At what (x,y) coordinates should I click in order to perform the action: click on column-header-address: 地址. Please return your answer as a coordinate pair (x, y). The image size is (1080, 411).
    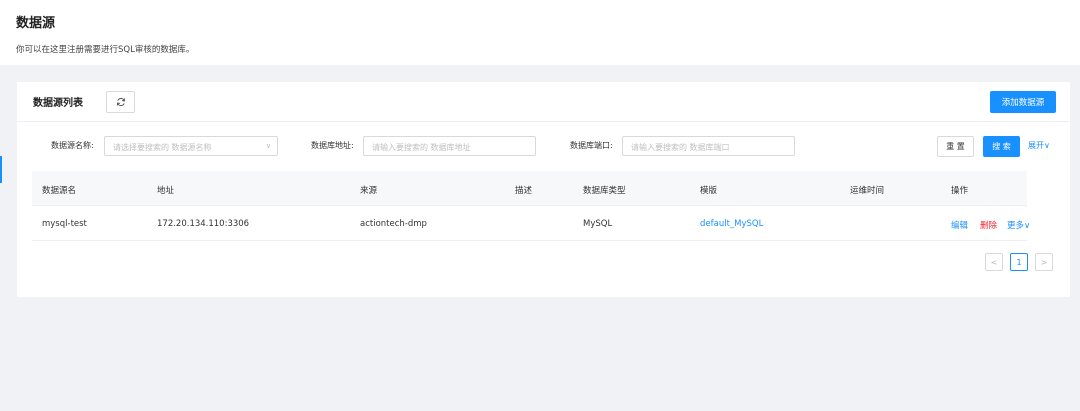
    Looking at the image, I should click on (166, 191).